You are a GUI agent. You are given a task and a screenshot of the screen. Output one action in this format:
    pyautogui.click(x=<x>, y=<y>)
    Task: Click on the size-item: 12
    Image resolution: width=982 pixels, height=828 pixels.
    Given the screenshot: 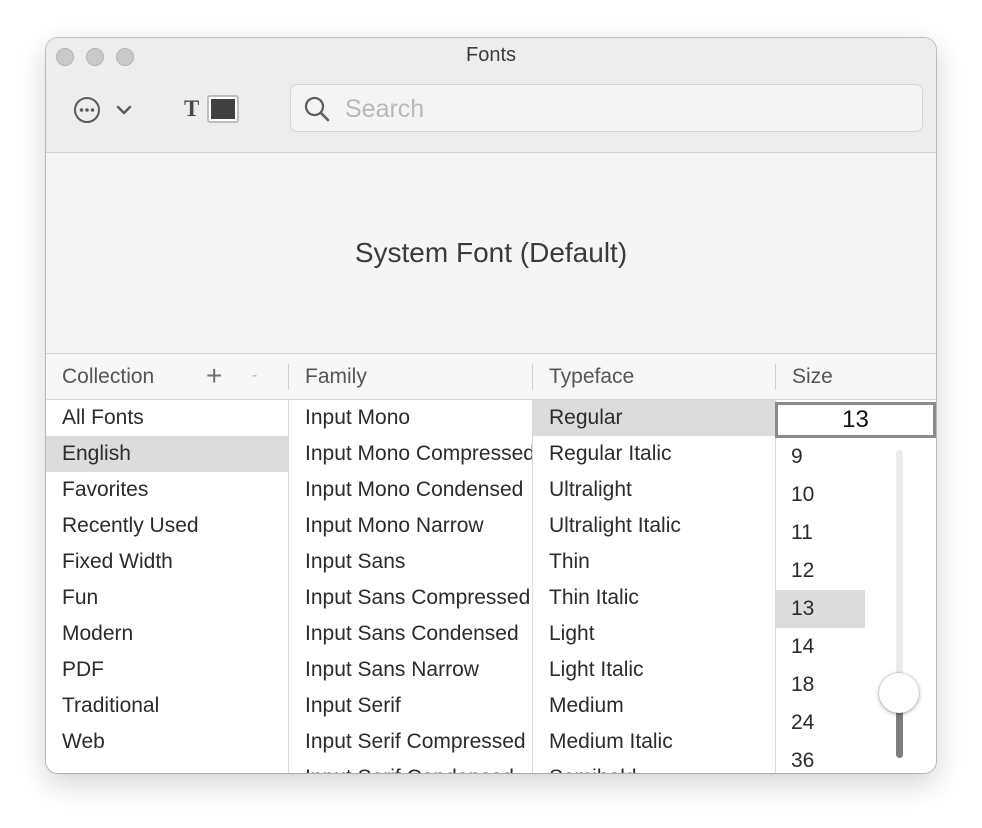 What is the action you would take?
    pyautogui.click(x=820, y=571)
    